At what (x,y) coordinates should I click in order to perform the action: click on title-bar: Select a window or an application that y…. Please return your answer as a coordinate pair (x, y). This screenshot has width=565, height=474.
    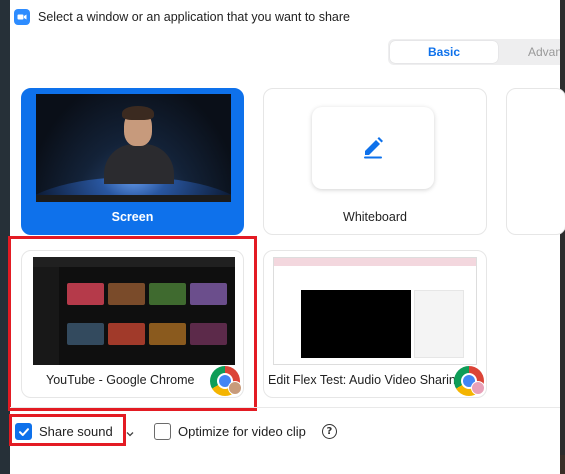
    Looking at the image, I should click on (285, 17).